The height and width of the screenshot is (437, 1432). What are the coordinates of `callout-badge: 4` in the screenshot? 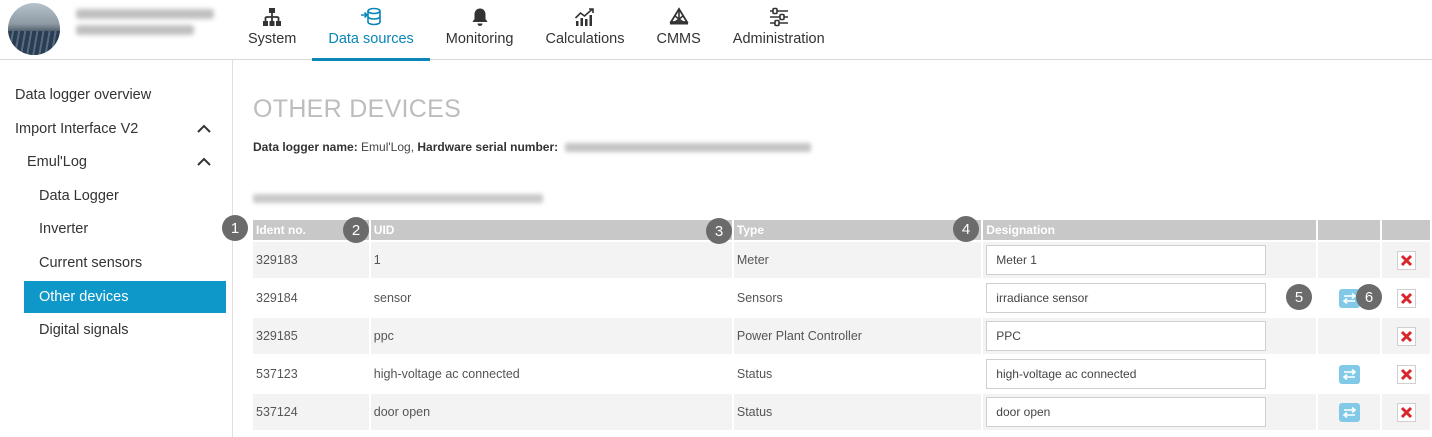 It's located at (966, 229).